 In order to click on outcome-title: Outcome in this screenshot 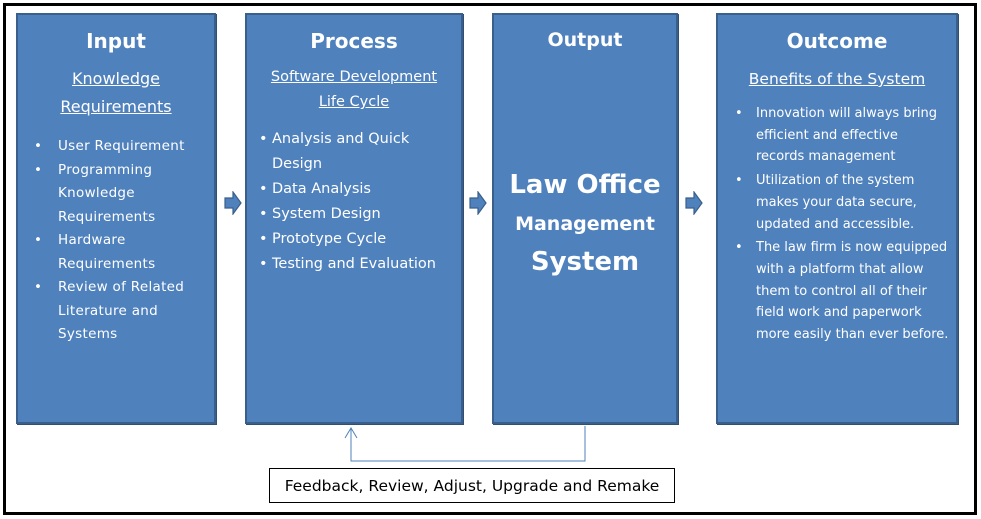, I will do `click(837, 41)`.